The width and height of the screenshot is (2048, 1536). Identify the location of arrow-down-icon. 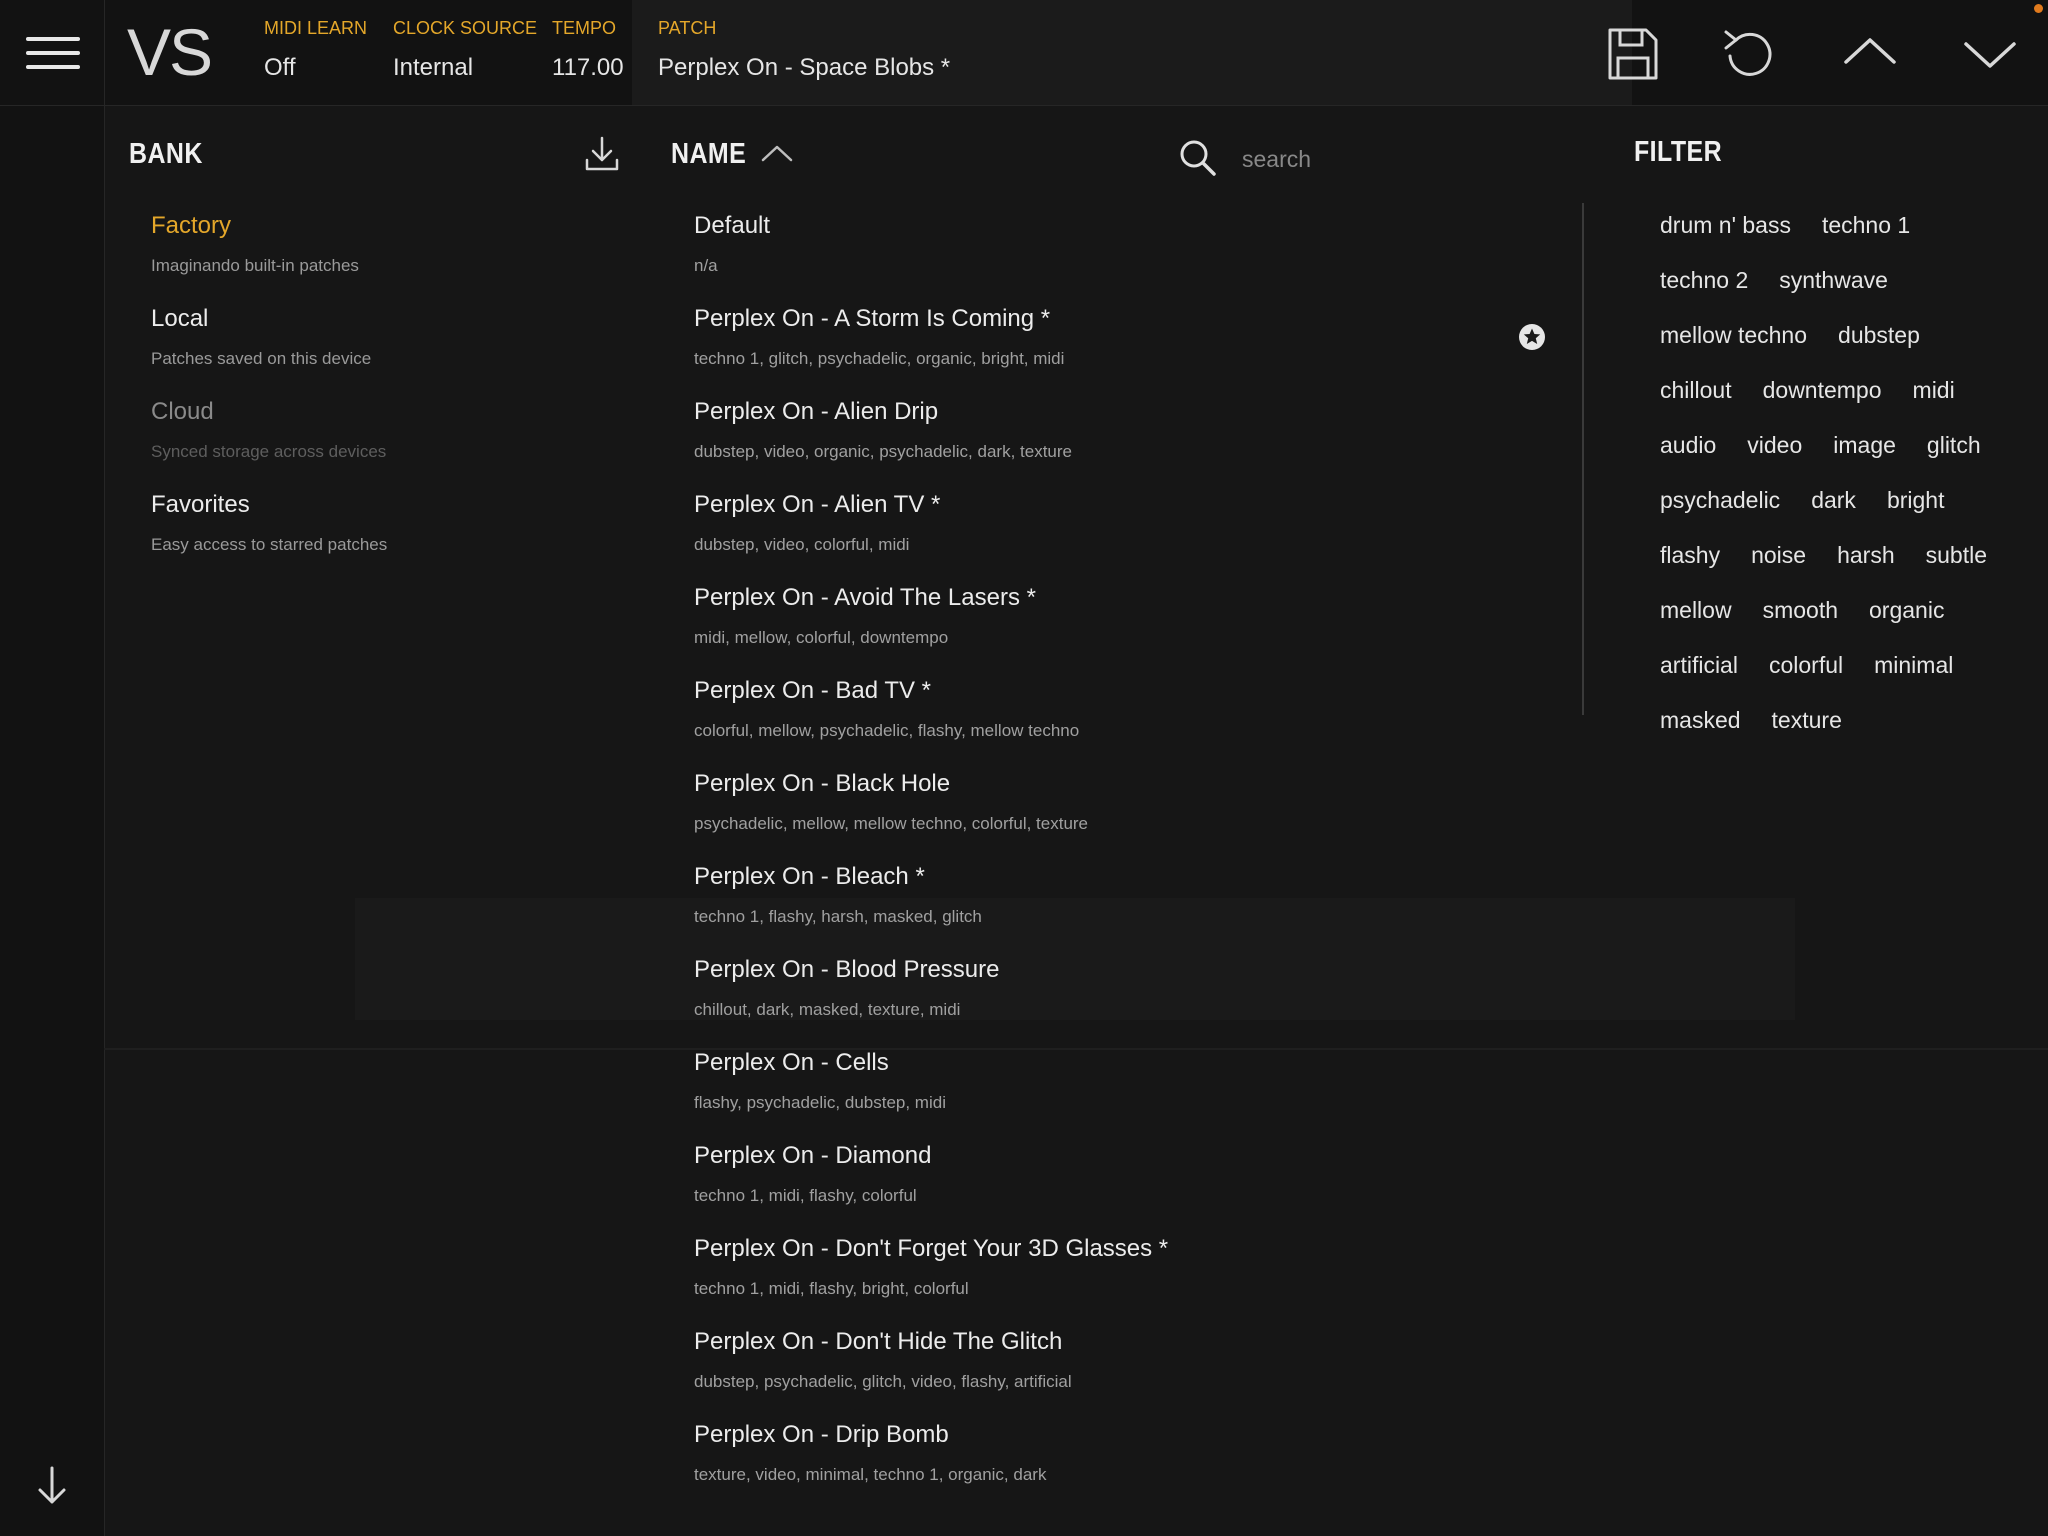
(52, 1486).